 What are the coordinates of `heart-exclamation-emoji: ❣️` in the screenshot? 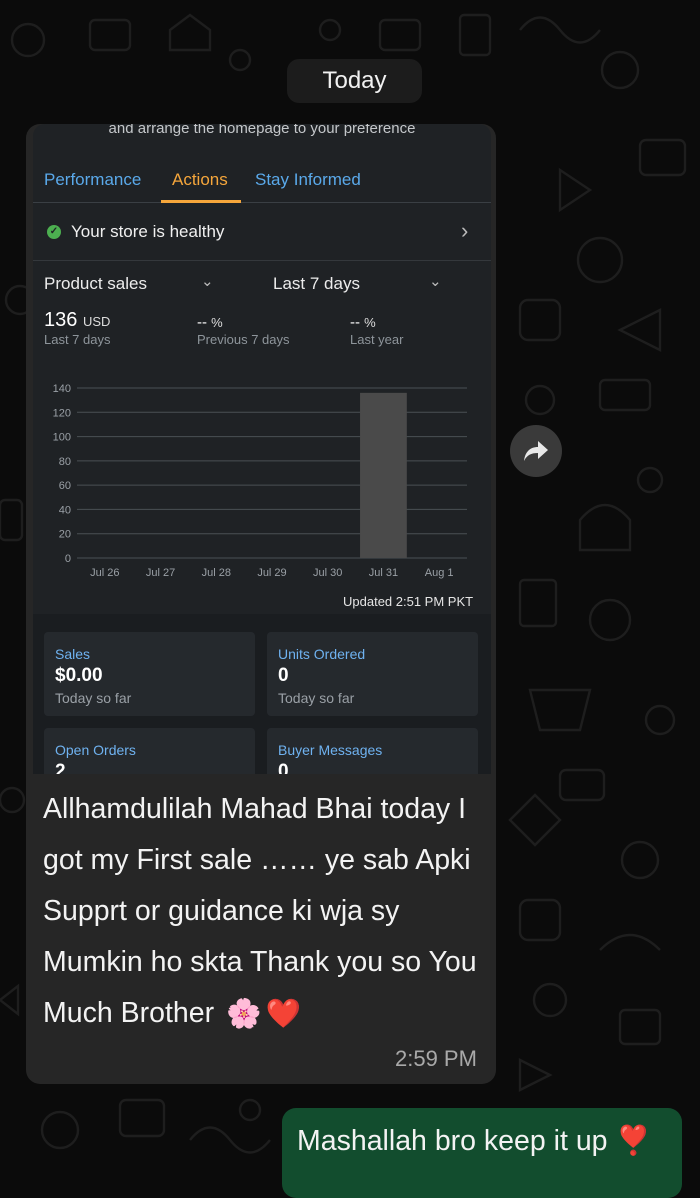 It's located at (633, 1141).